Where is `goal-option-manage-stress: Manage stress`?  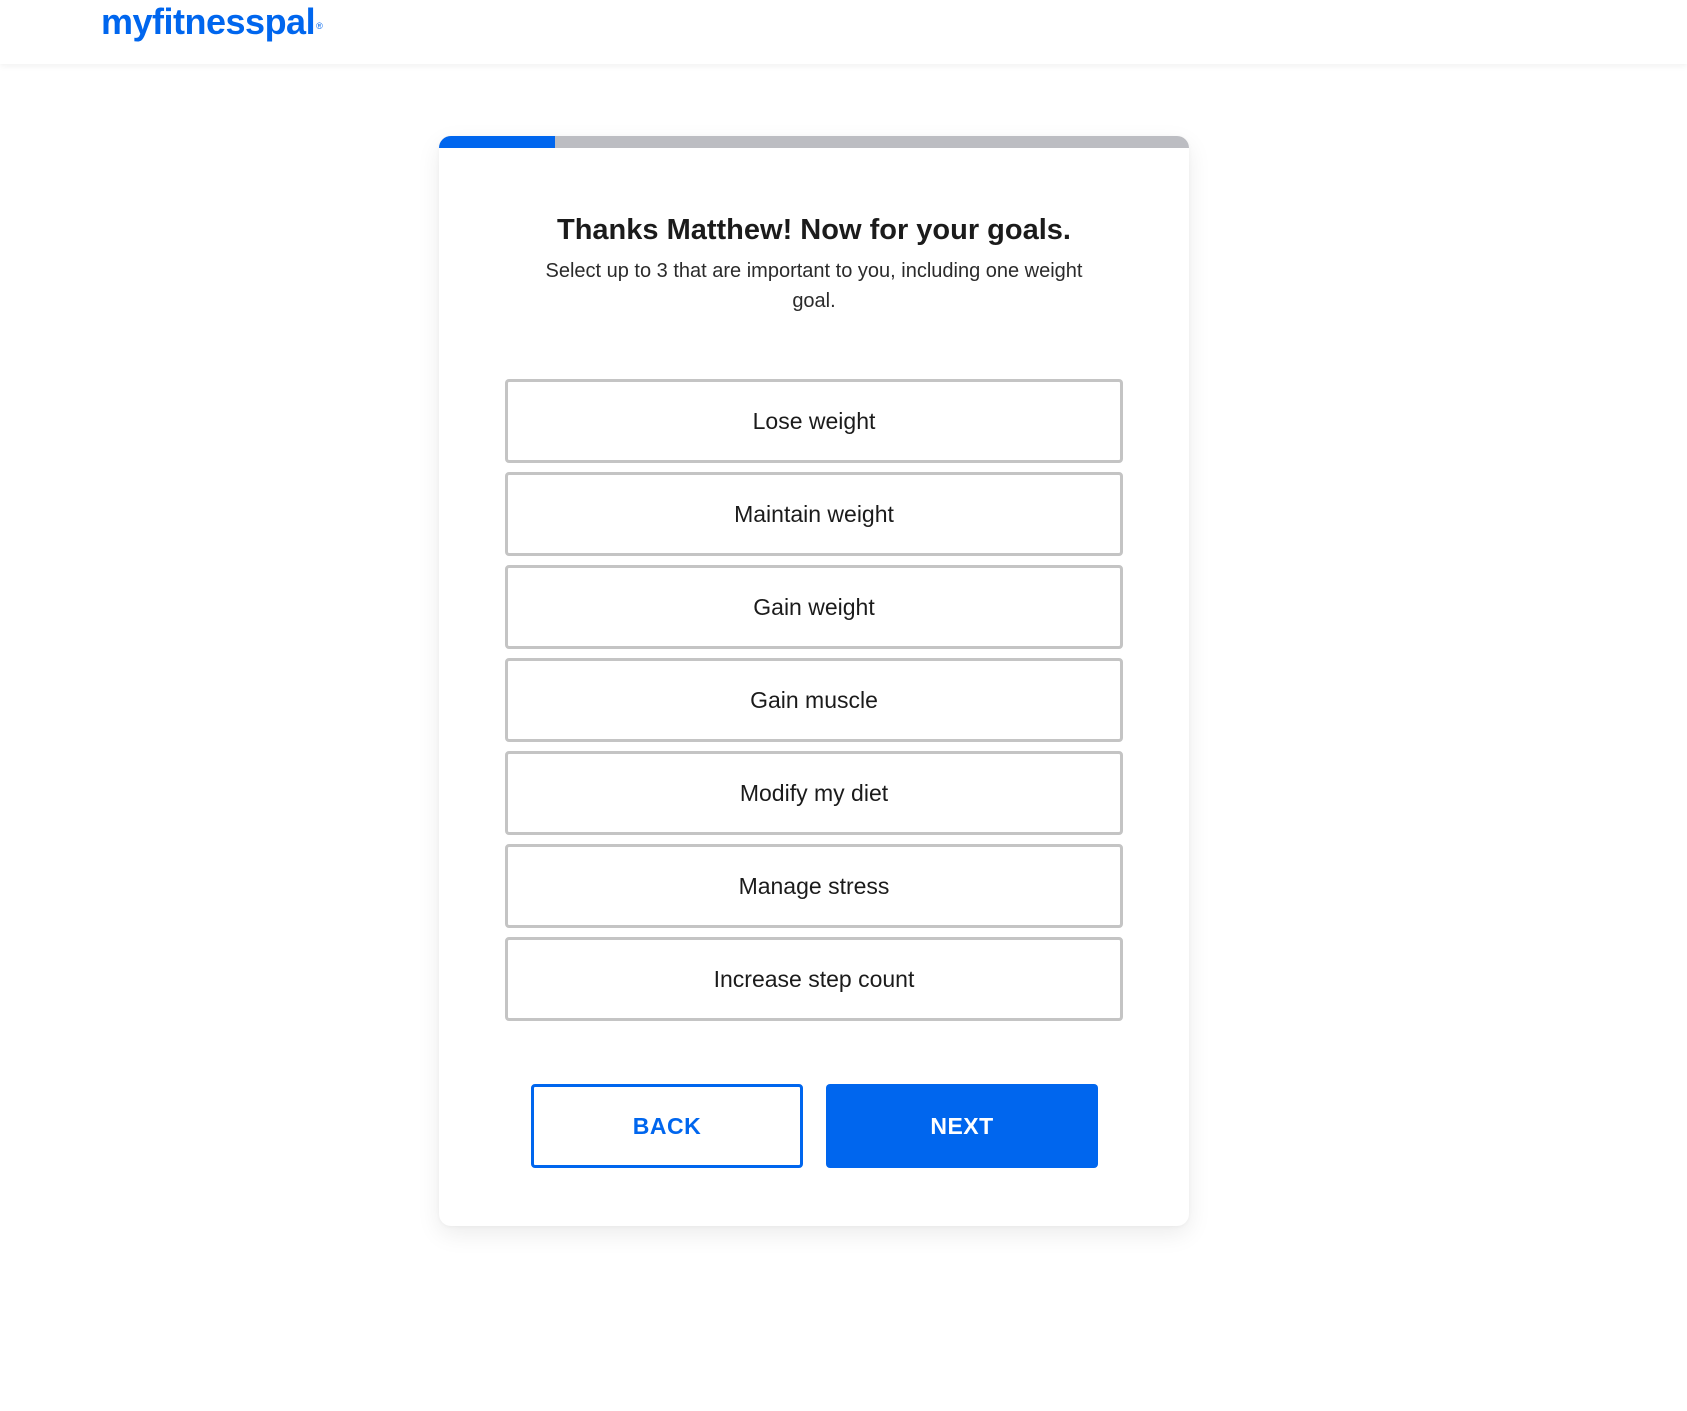
goal-option-manage-stress: Manage stress is located at coordinates (814, 886).